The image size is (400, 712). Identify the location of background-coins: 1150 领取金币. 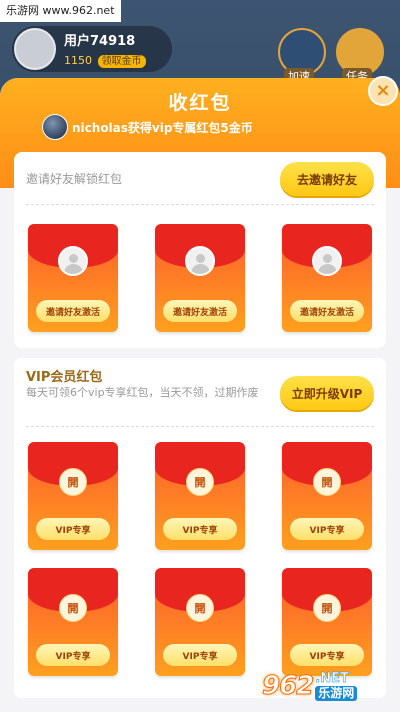
(105, 60).